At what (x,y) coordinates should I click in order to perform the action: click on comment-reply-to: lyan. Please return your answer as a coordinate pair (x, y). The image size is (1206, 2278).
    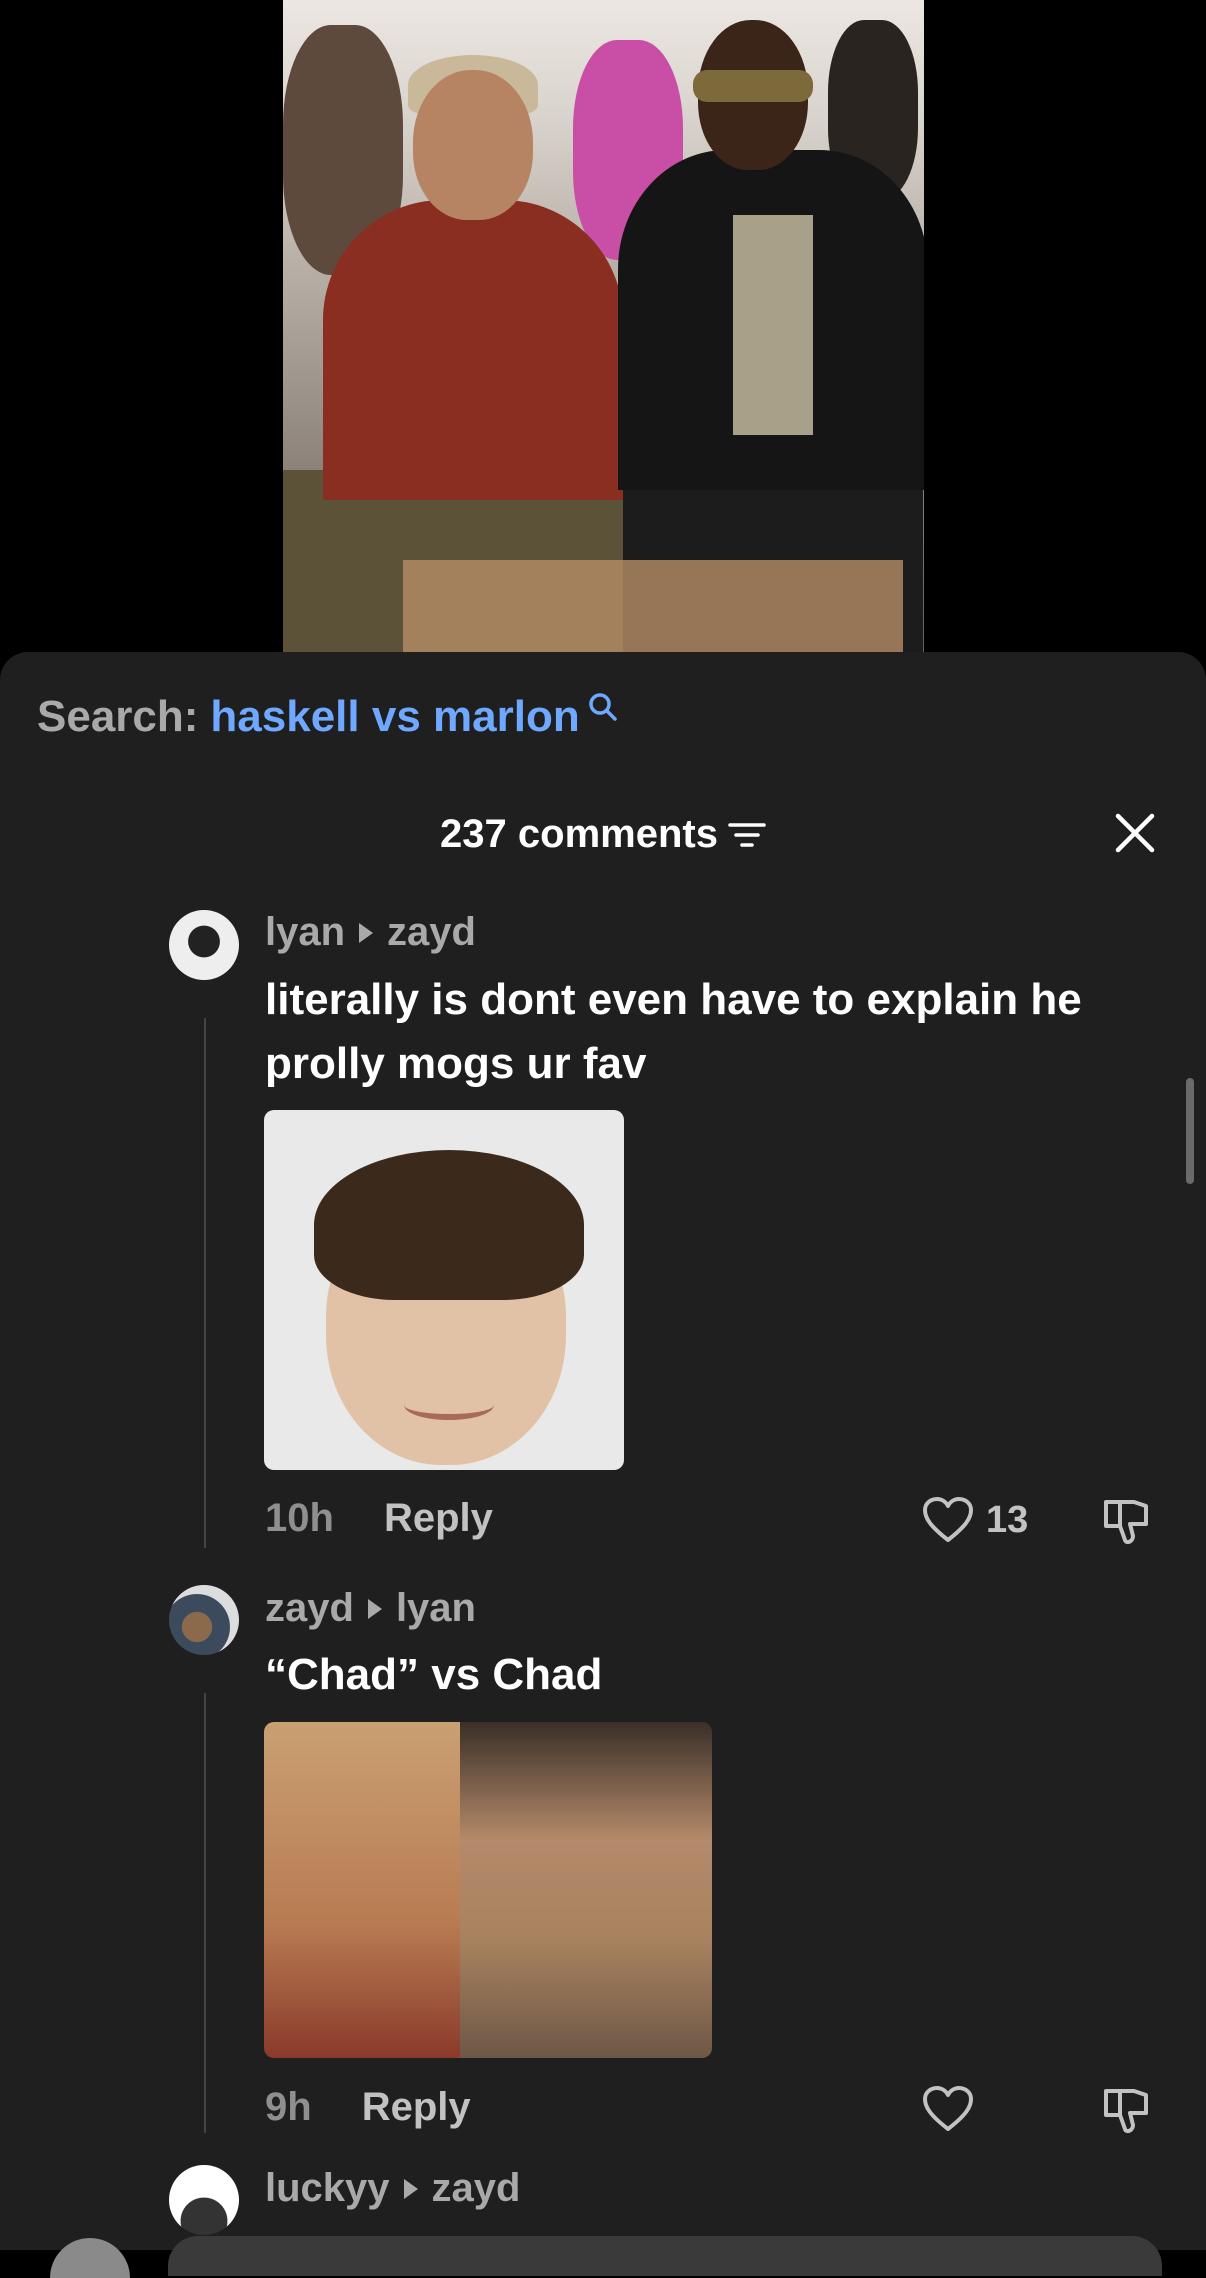
    Looking at the image, I should click on (436, 1608).